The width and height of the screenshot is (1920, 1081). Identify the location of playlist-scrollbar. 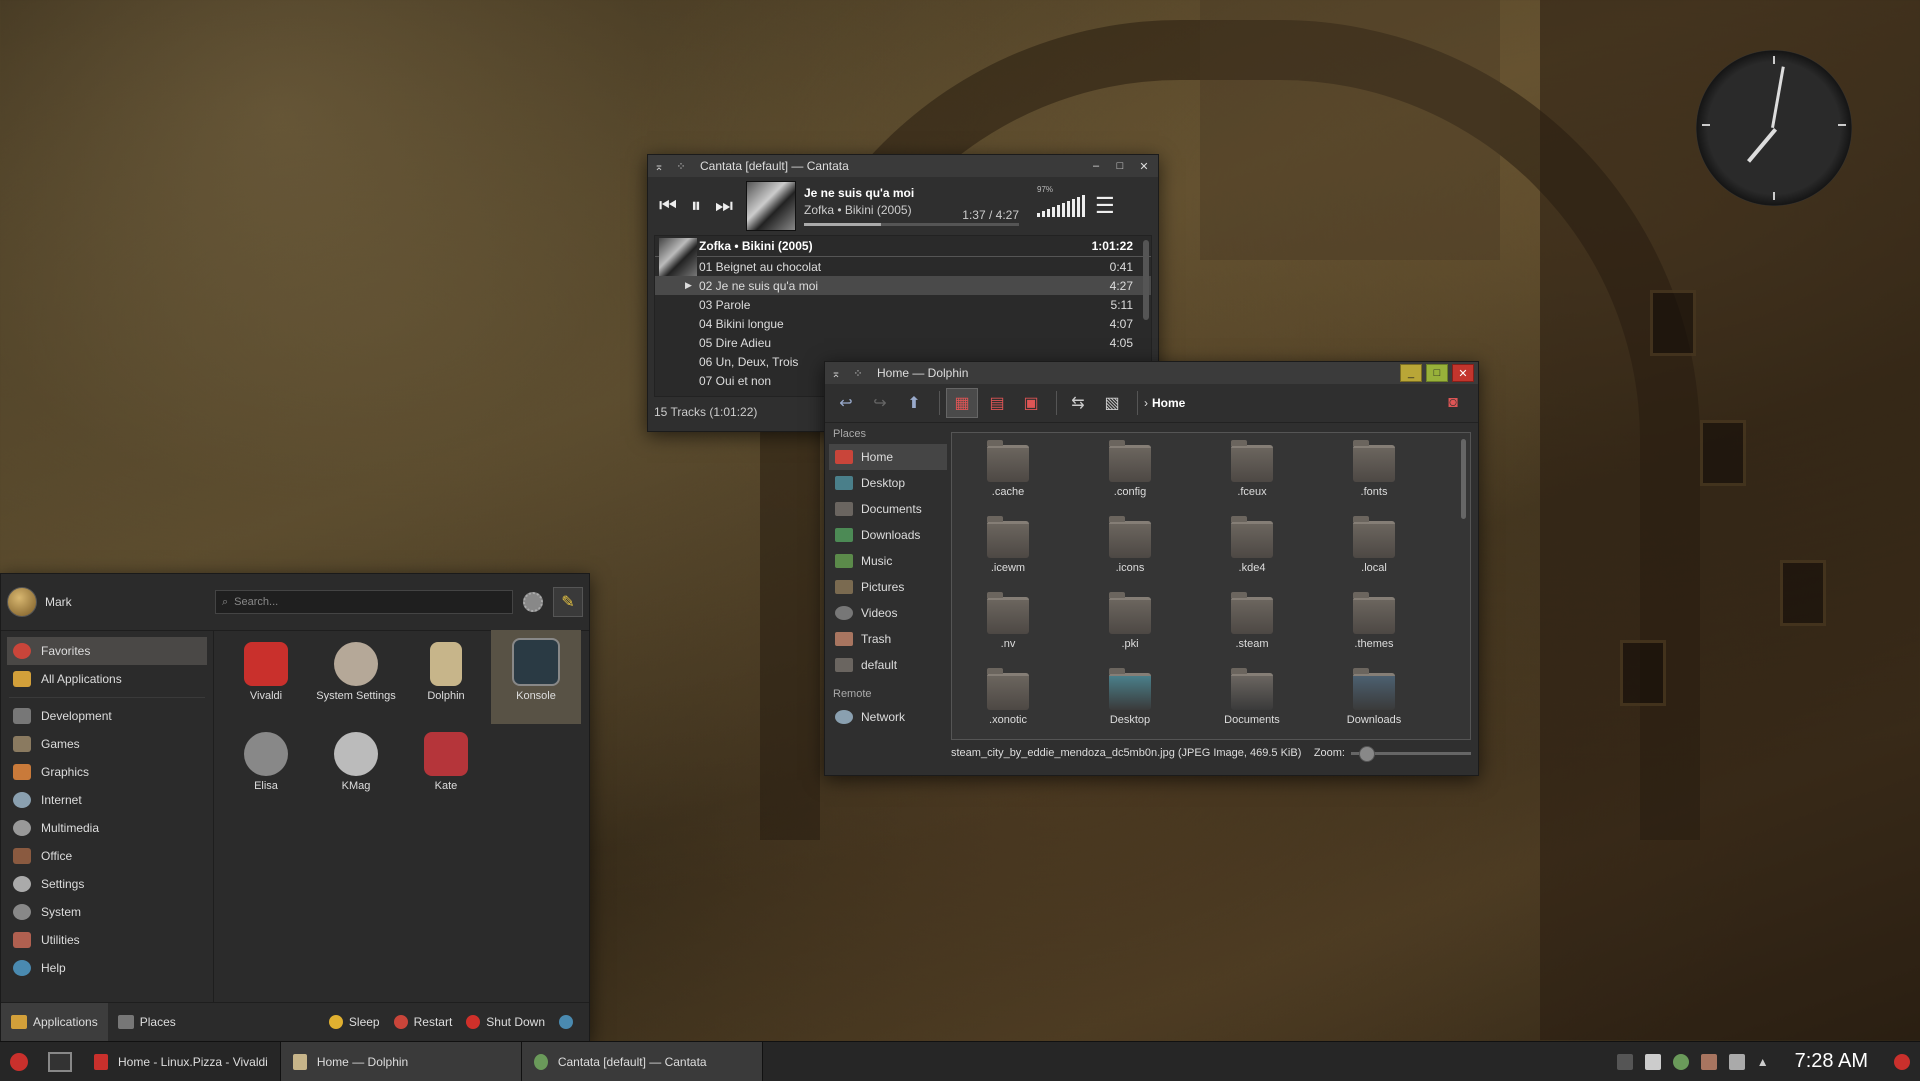
(1146, 280).